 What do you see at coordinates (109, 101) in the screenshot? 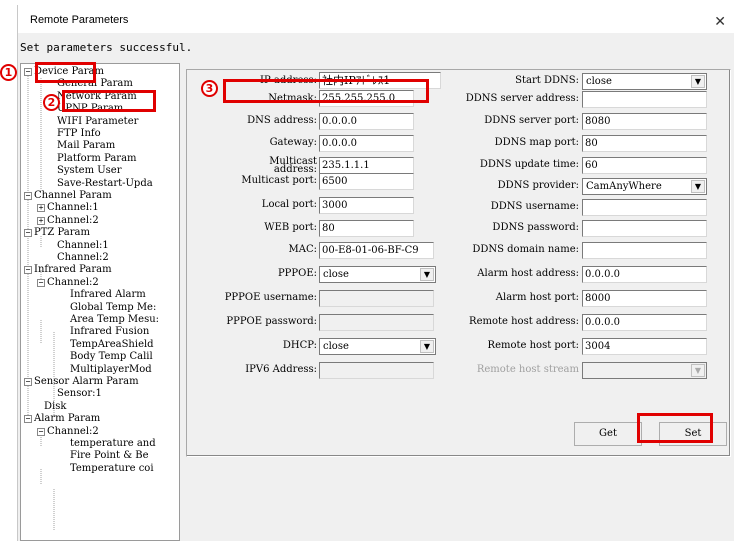
I see `network-param-highlight` at bounding box center [109, 101].